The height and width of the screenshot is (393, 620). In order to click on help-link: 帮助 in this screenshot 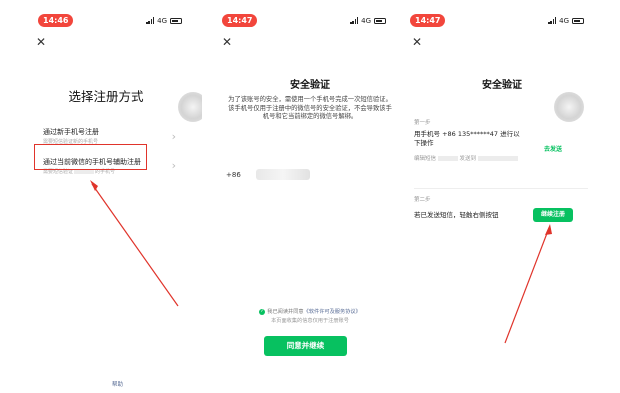, I will do `click(117, 384)`.